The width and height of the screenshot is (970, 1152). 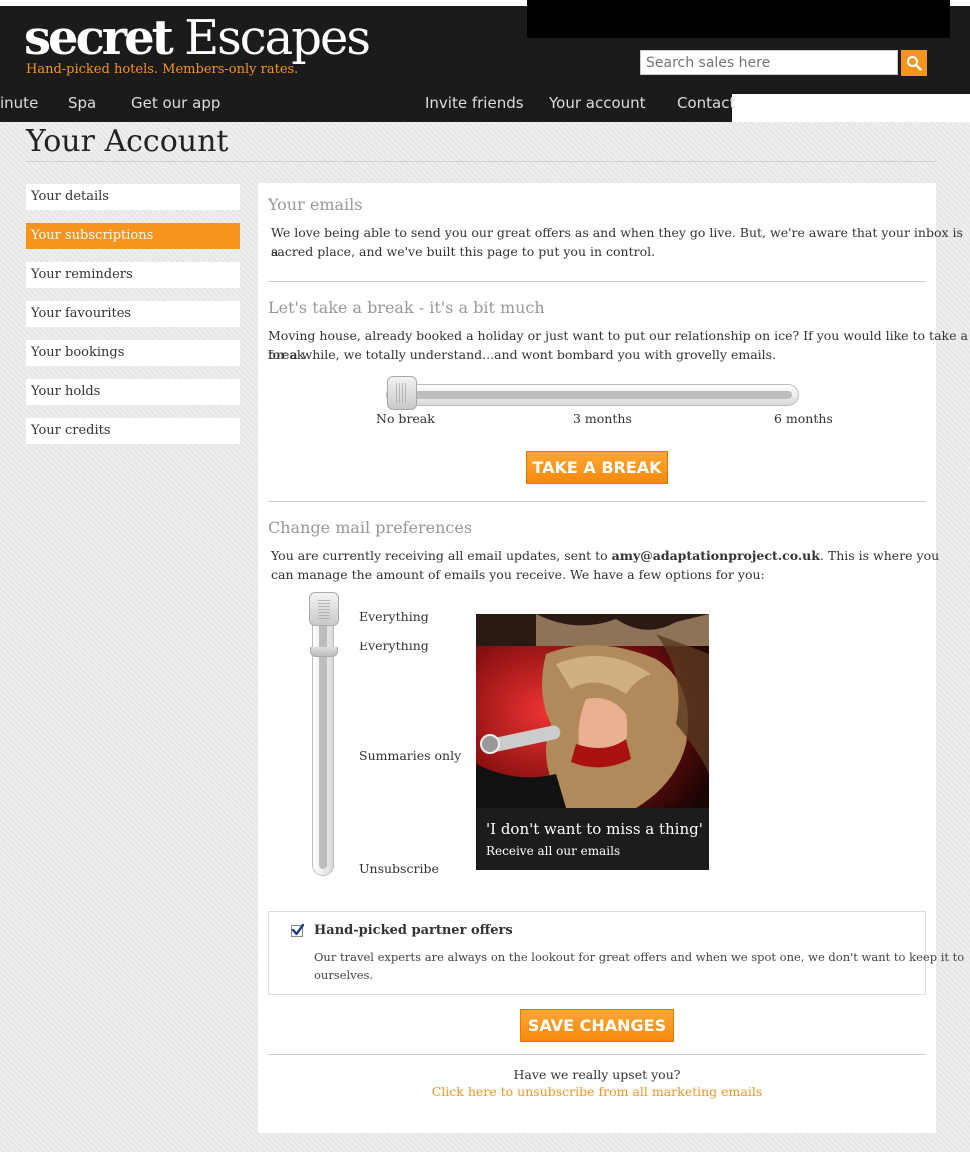 I want to click on sidebar-item-holds: Your holds, so click(x=133, y=392).